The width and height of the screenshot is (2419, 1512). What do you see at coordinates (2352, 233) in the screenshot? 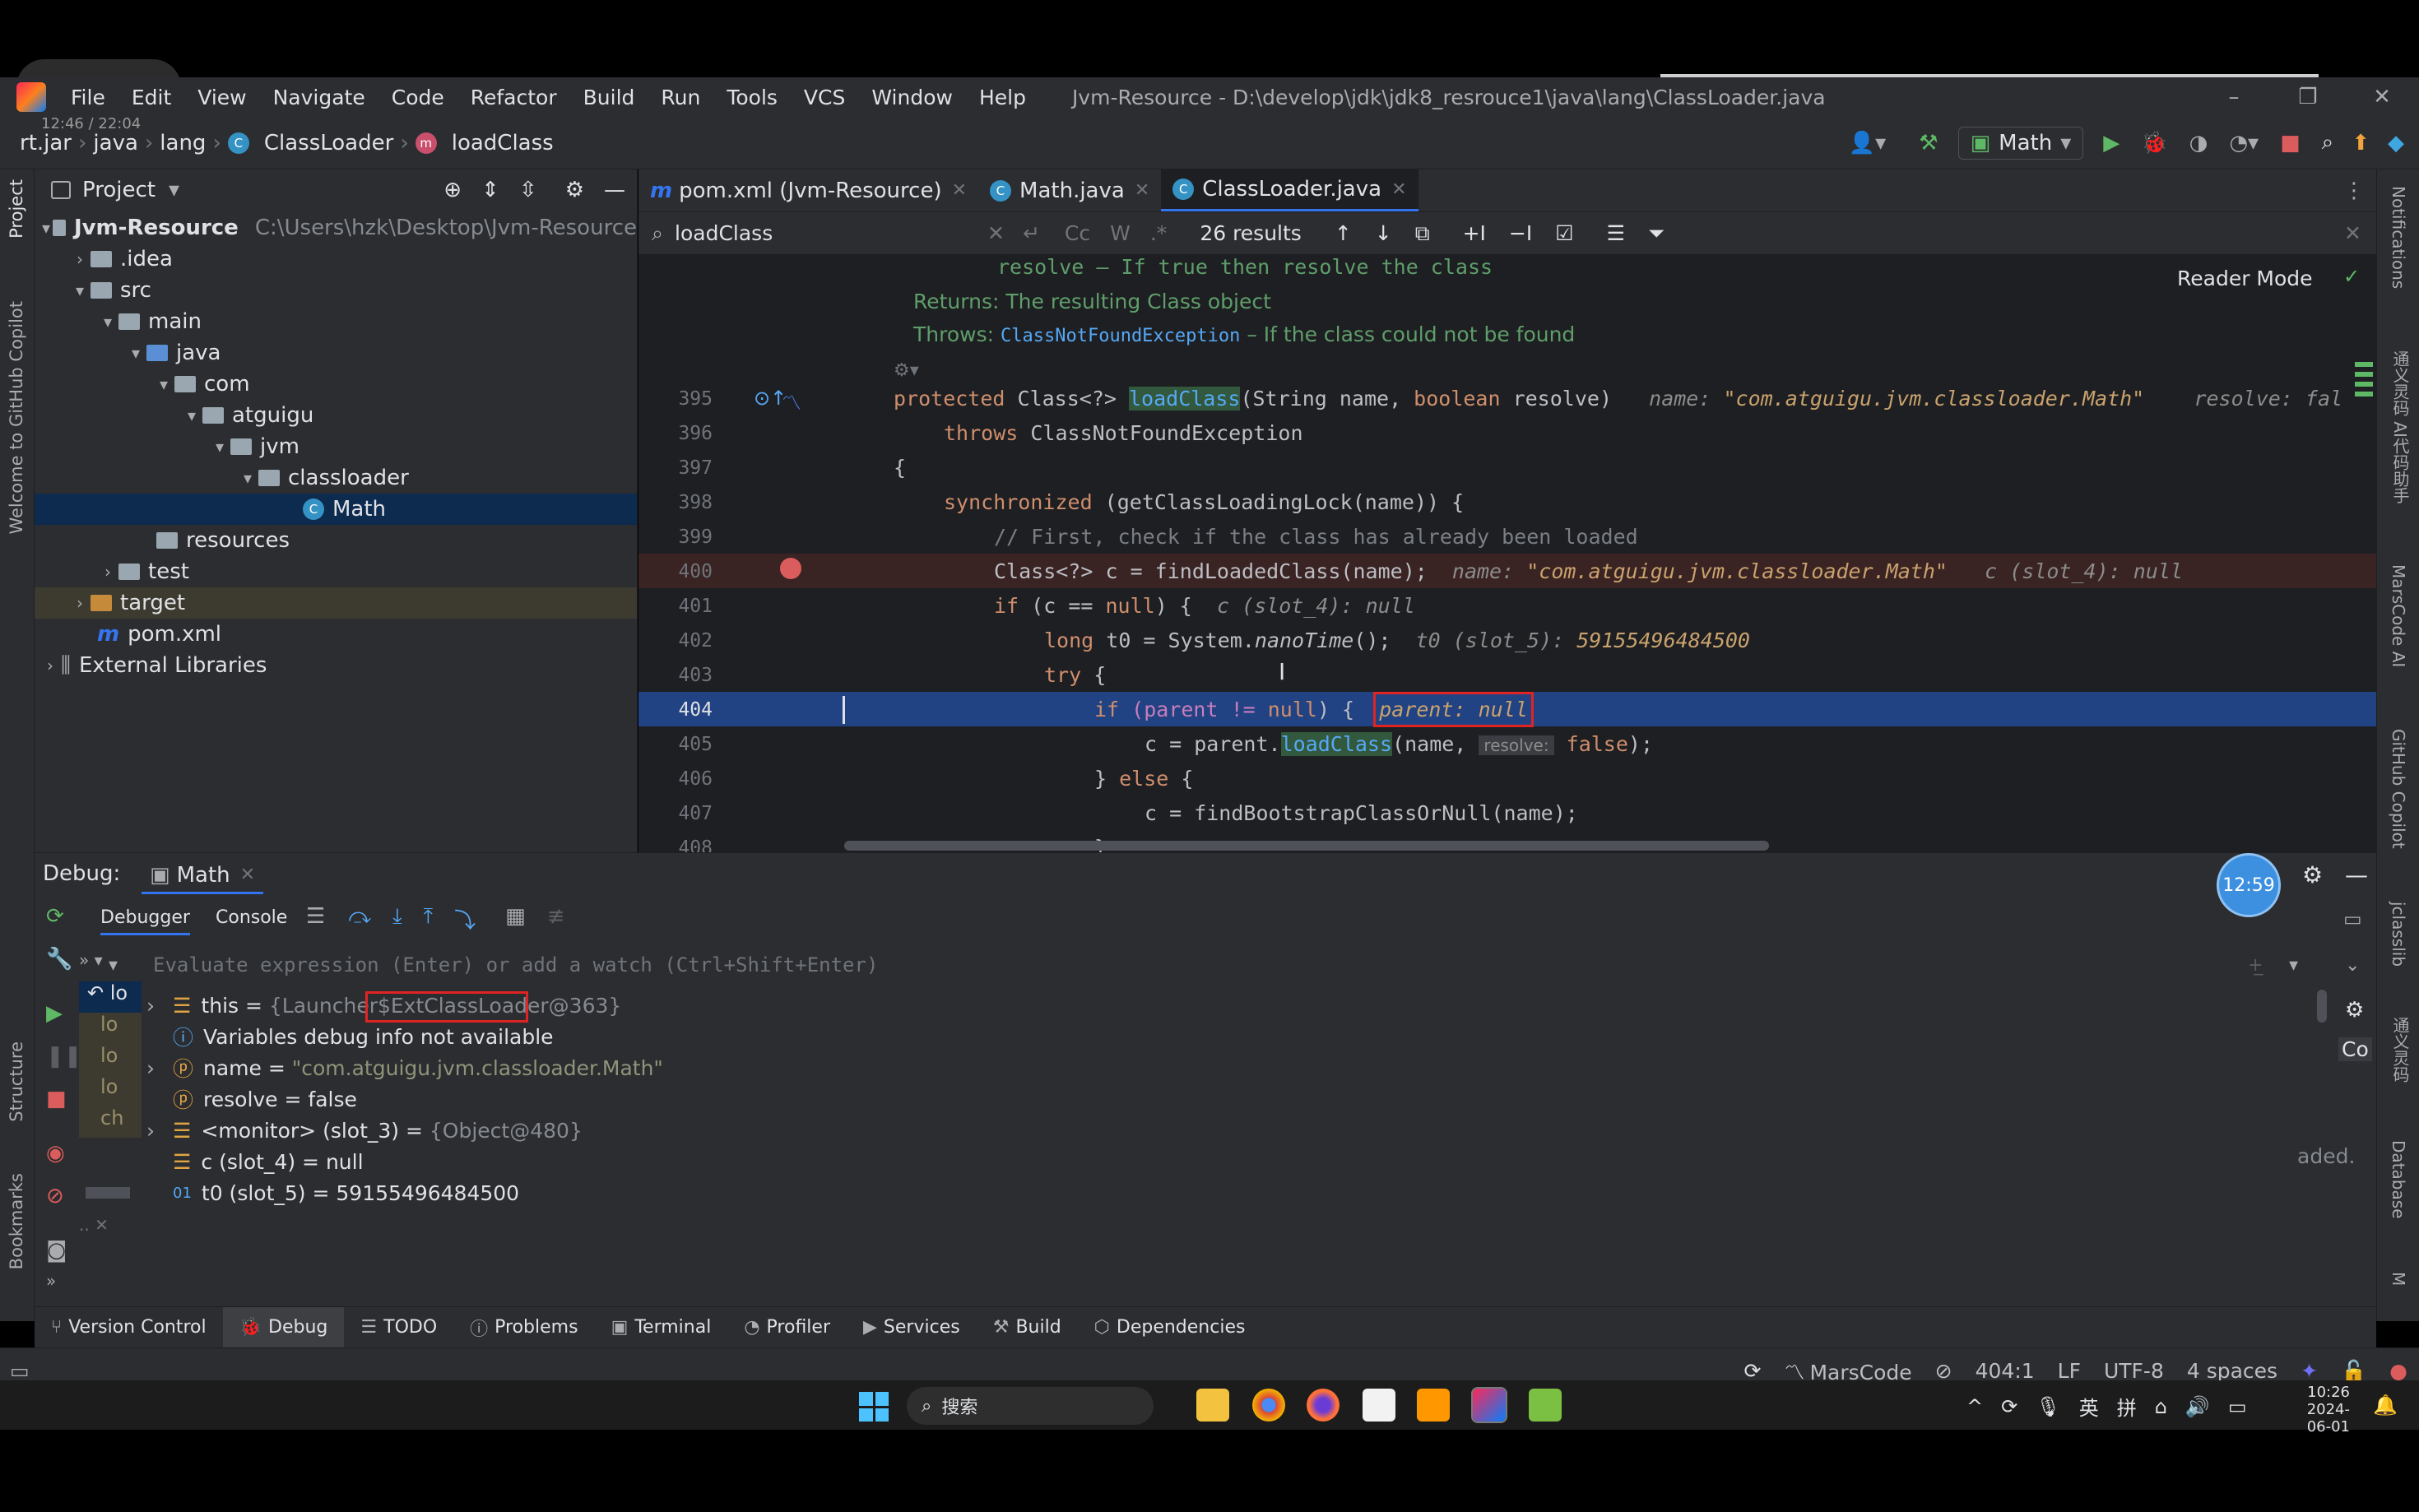
I see `close-find-icon: ✕` at bounding box center [2352, 233].